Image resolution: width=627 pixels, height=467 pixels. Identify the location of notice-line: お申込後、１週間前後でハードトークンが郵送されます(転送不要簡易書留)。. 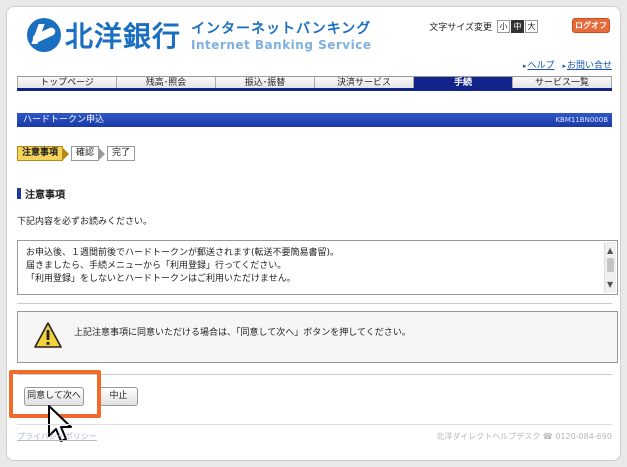
(183, 253).